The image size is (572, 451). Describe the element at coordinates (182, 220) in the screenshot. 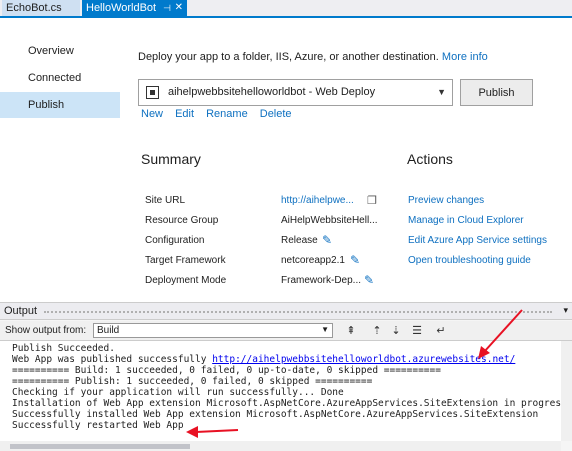

I see `summary-label: Resource Group` at that location.